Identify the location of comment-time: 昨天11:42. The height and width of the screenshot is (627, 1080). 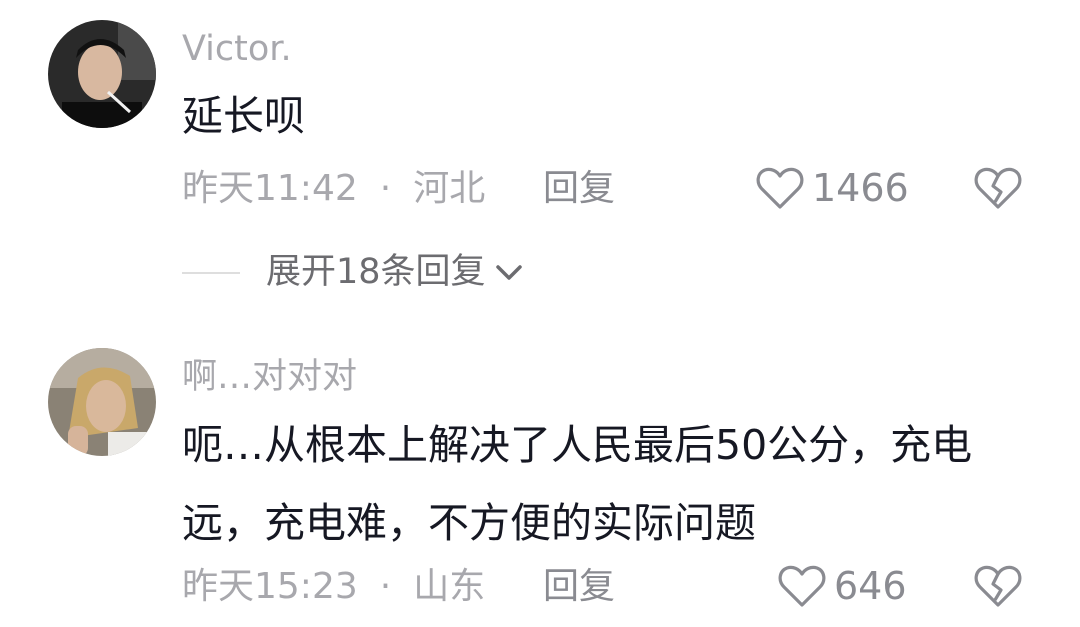
(270, 188).